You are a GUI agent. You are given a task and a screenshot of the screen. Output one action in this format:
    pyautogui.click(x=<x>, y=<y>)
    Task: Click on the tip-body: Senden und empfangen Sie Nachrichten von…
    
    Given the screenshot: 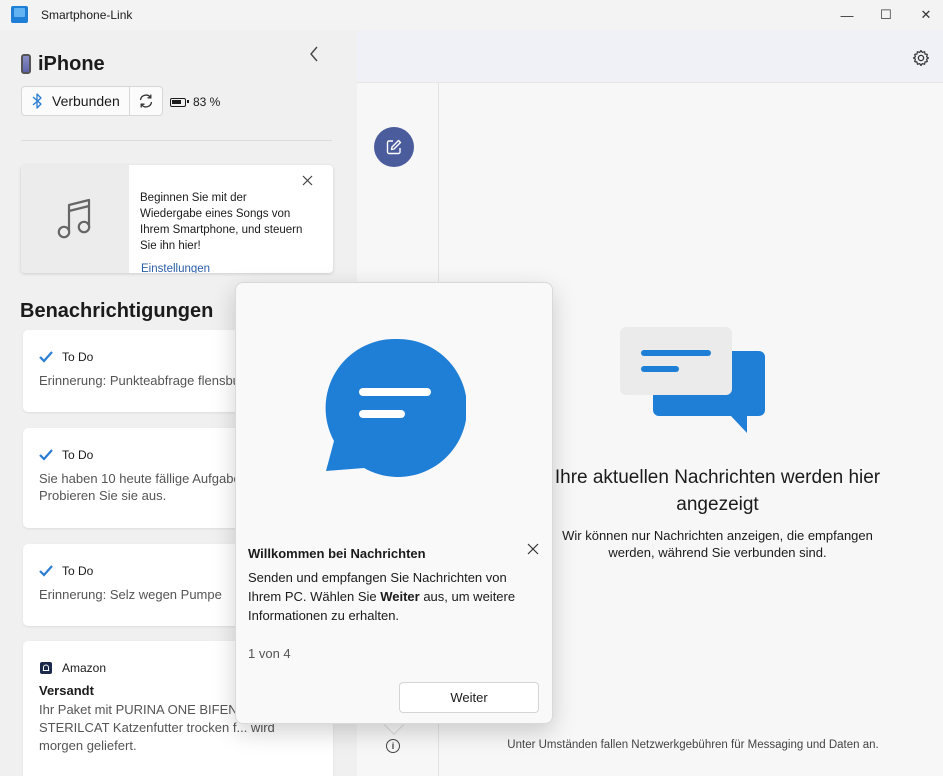 What is the action you would take?
    pyautogui.click(x=393, y=596)
    